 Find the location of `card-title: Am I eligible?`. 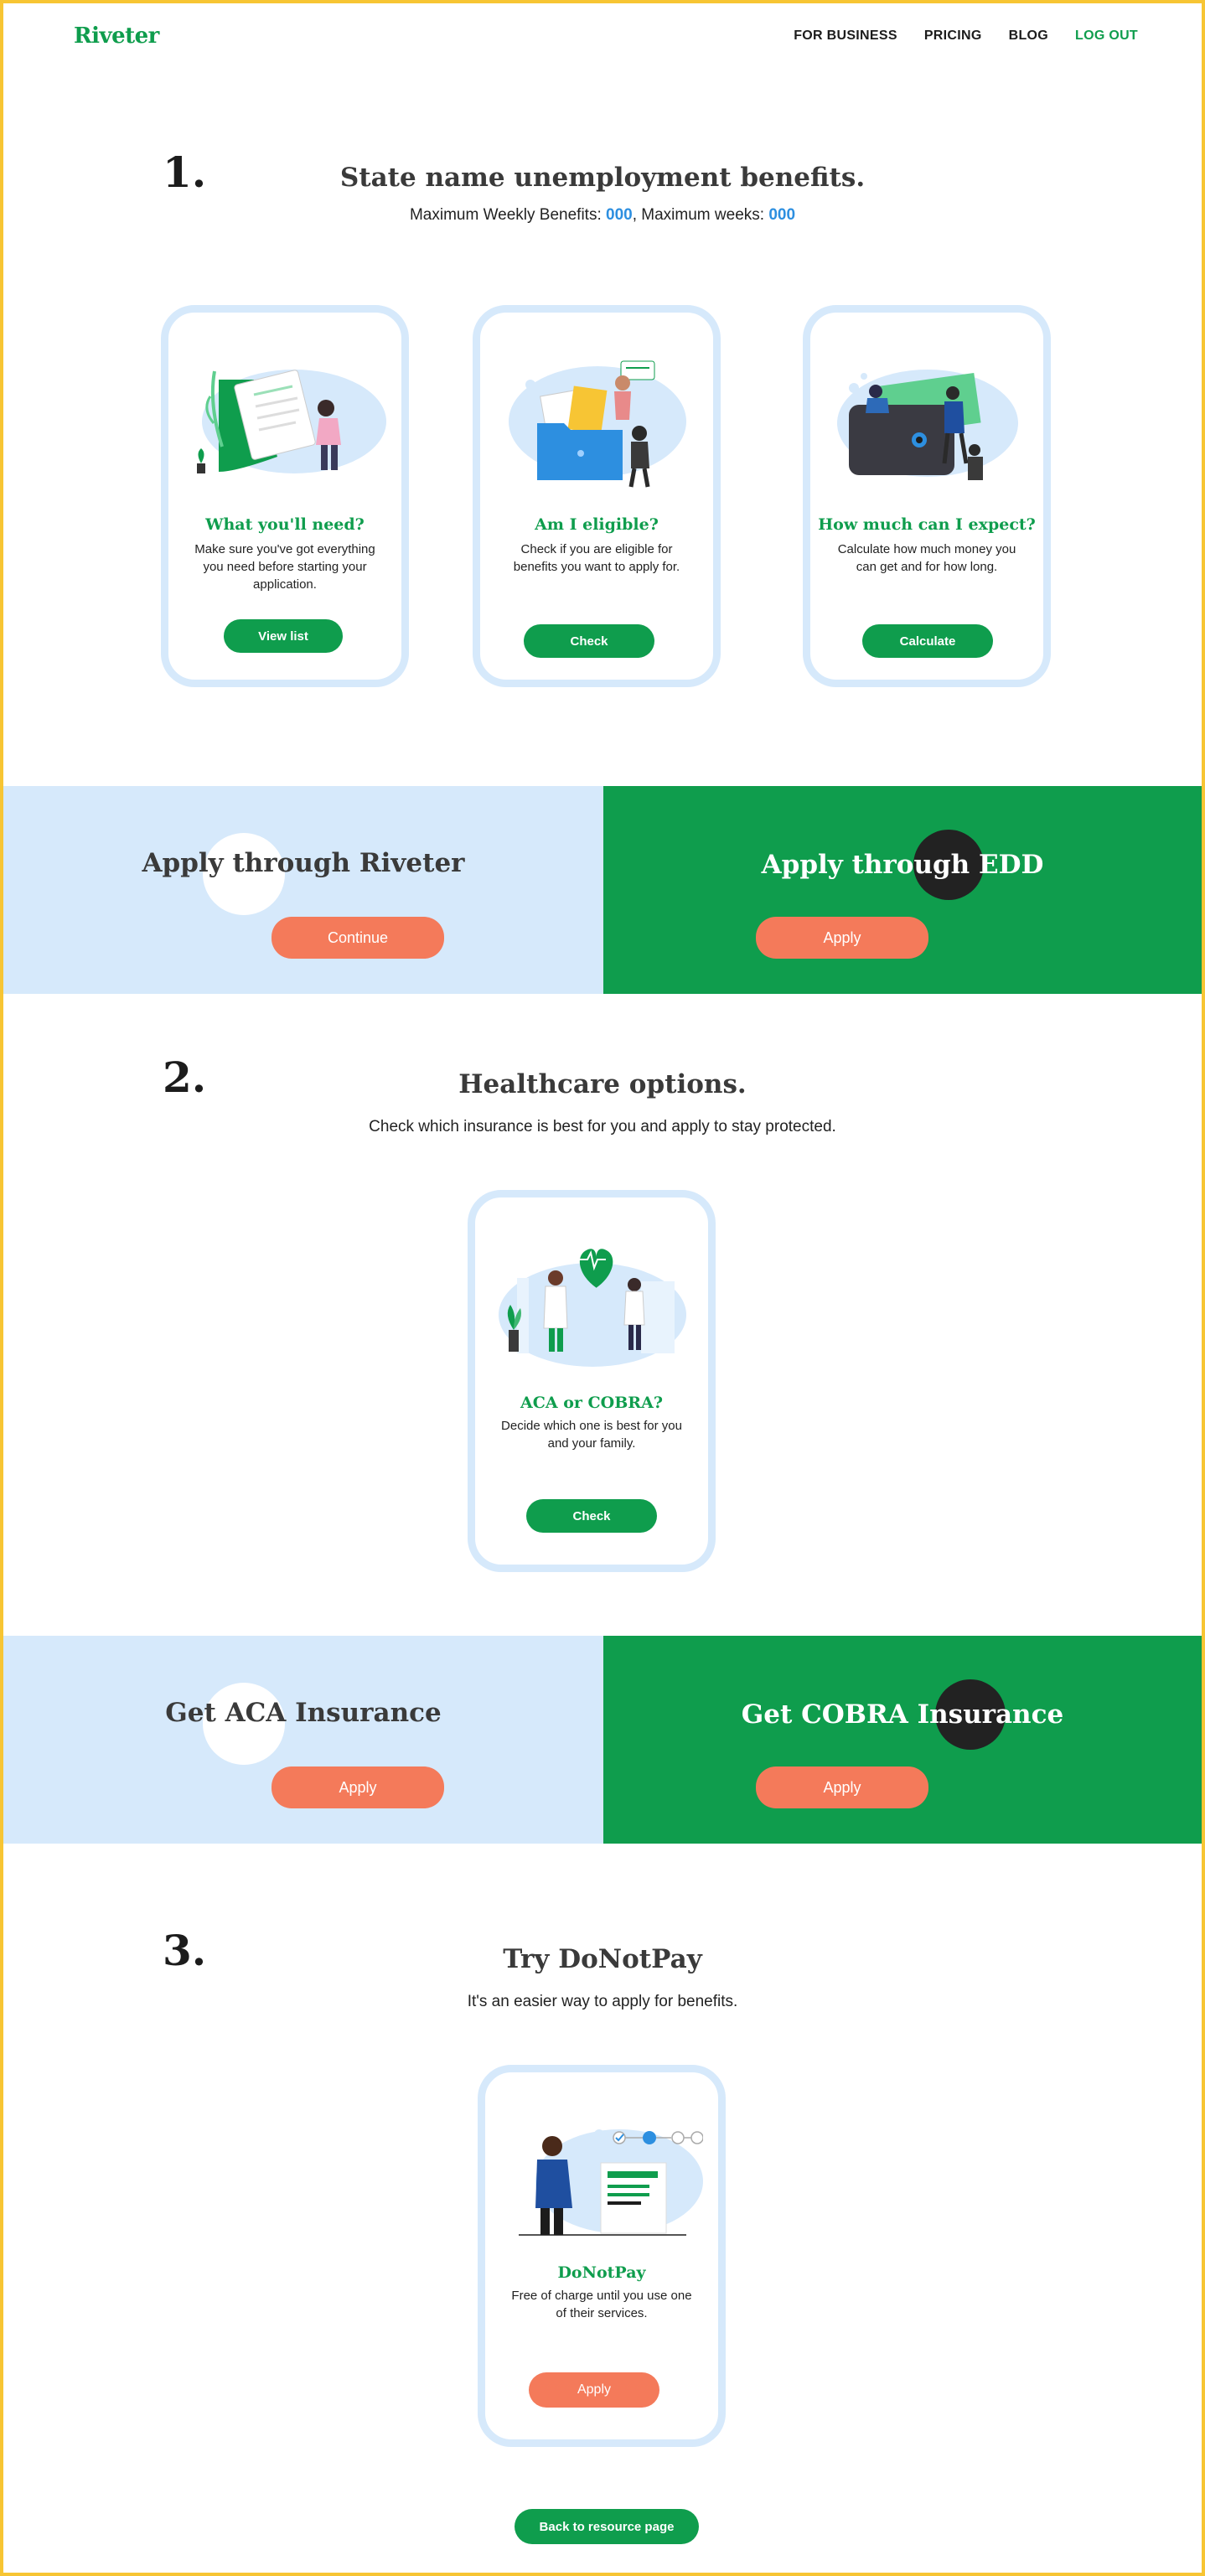

card-title: Am I eligible? is located at coordinates (597, 524).